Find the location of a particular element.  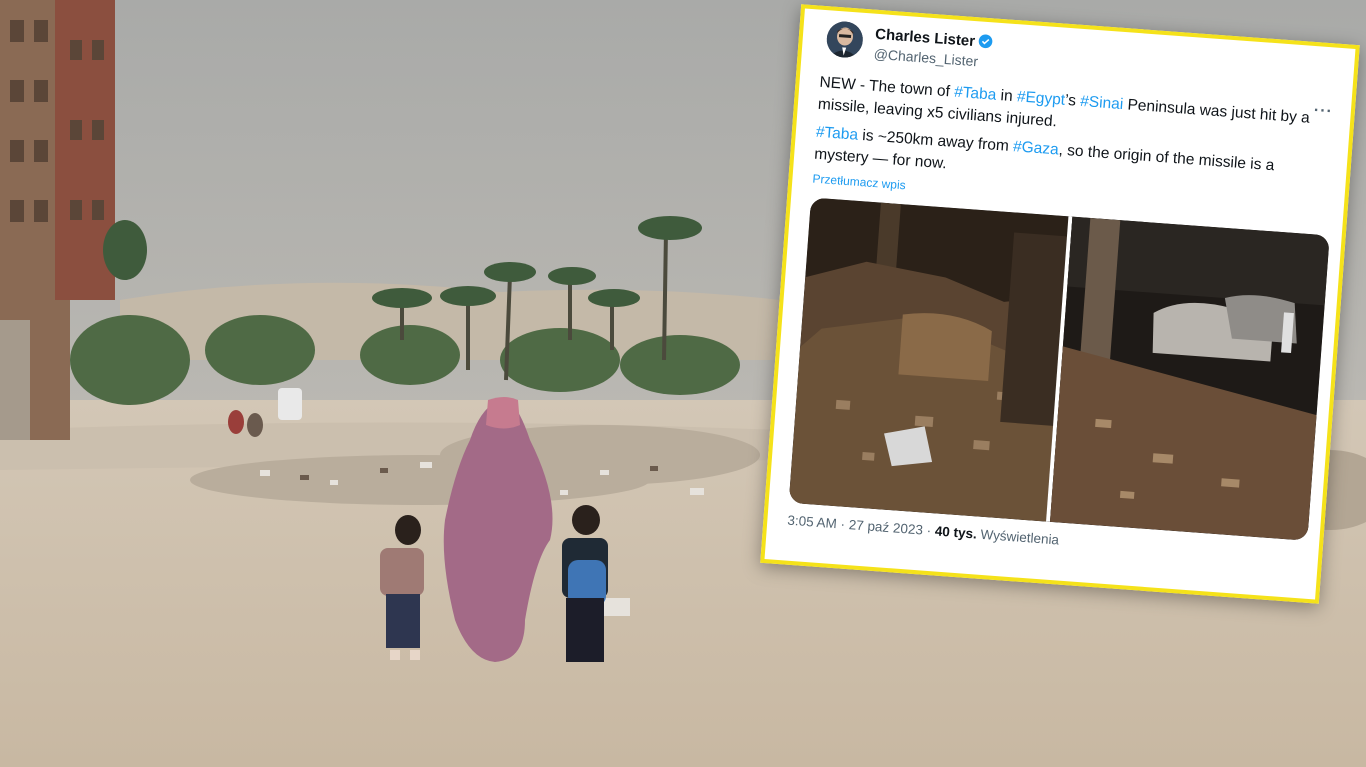

verified-badge-icon is located at coordinates (985, 41).